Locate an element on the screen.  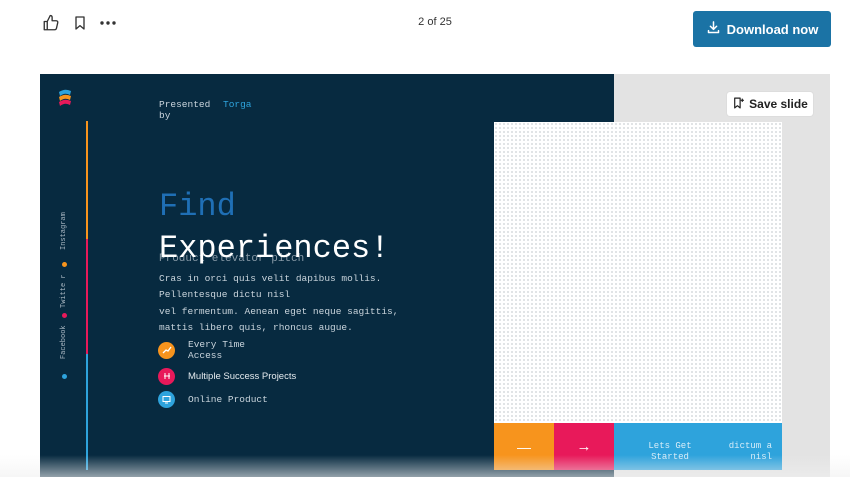
cta-arrow-block: → is located at coordinates (584, 446).